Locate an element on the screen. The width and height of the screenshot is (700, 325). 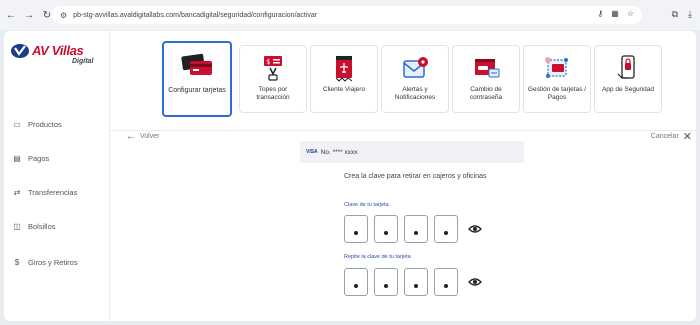
download-icon: ⤓ is located at coordinates (690, 14).